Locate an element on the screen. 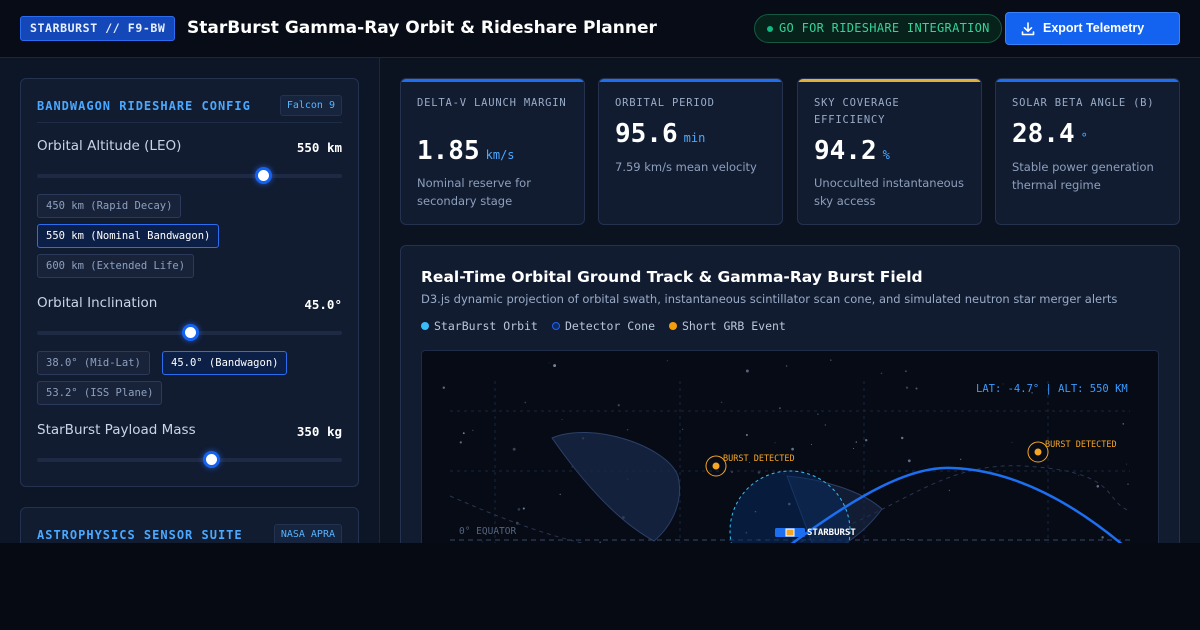  inclination-slider is located at coordinates (189, 332).